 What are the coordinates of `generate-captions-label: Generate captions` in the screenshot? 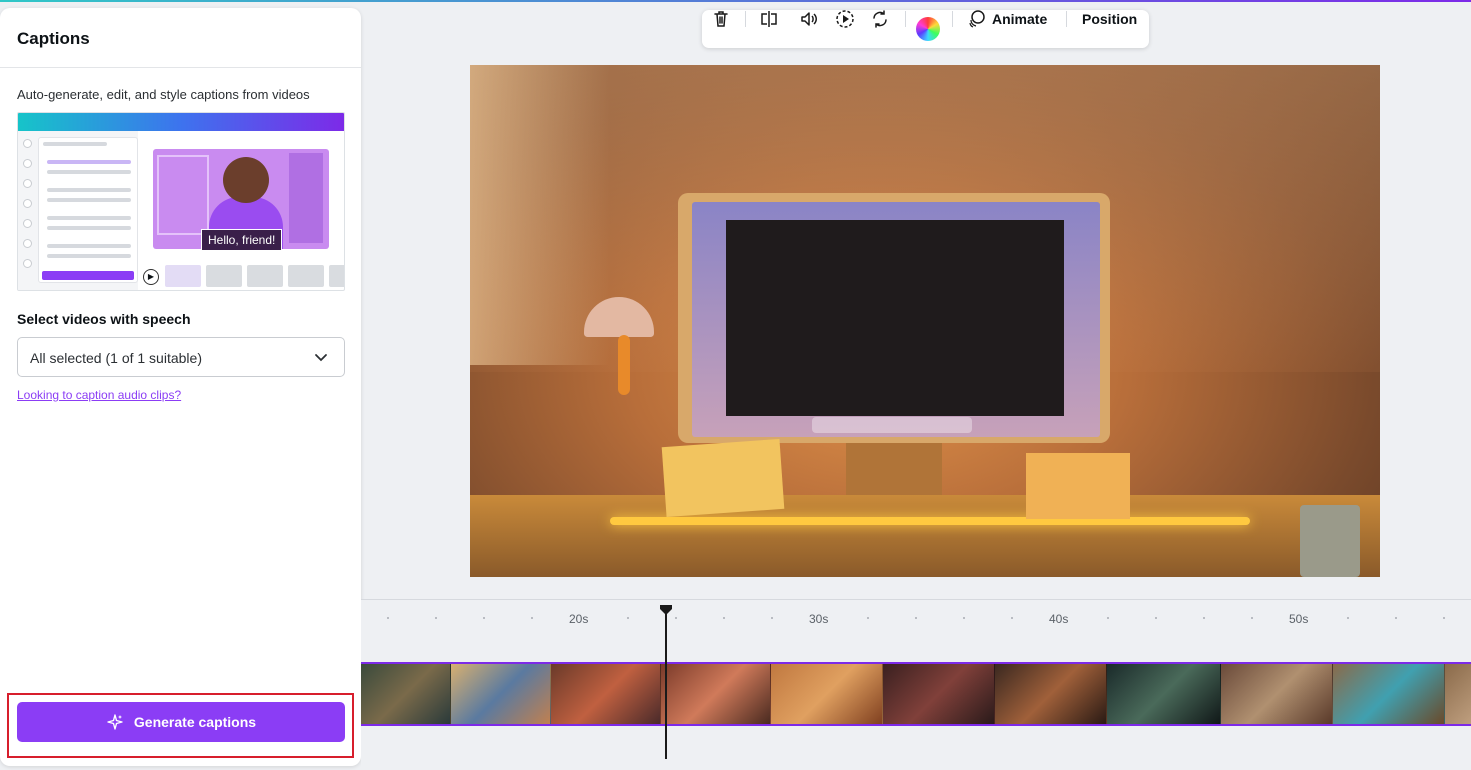 It's located at (195, 722).